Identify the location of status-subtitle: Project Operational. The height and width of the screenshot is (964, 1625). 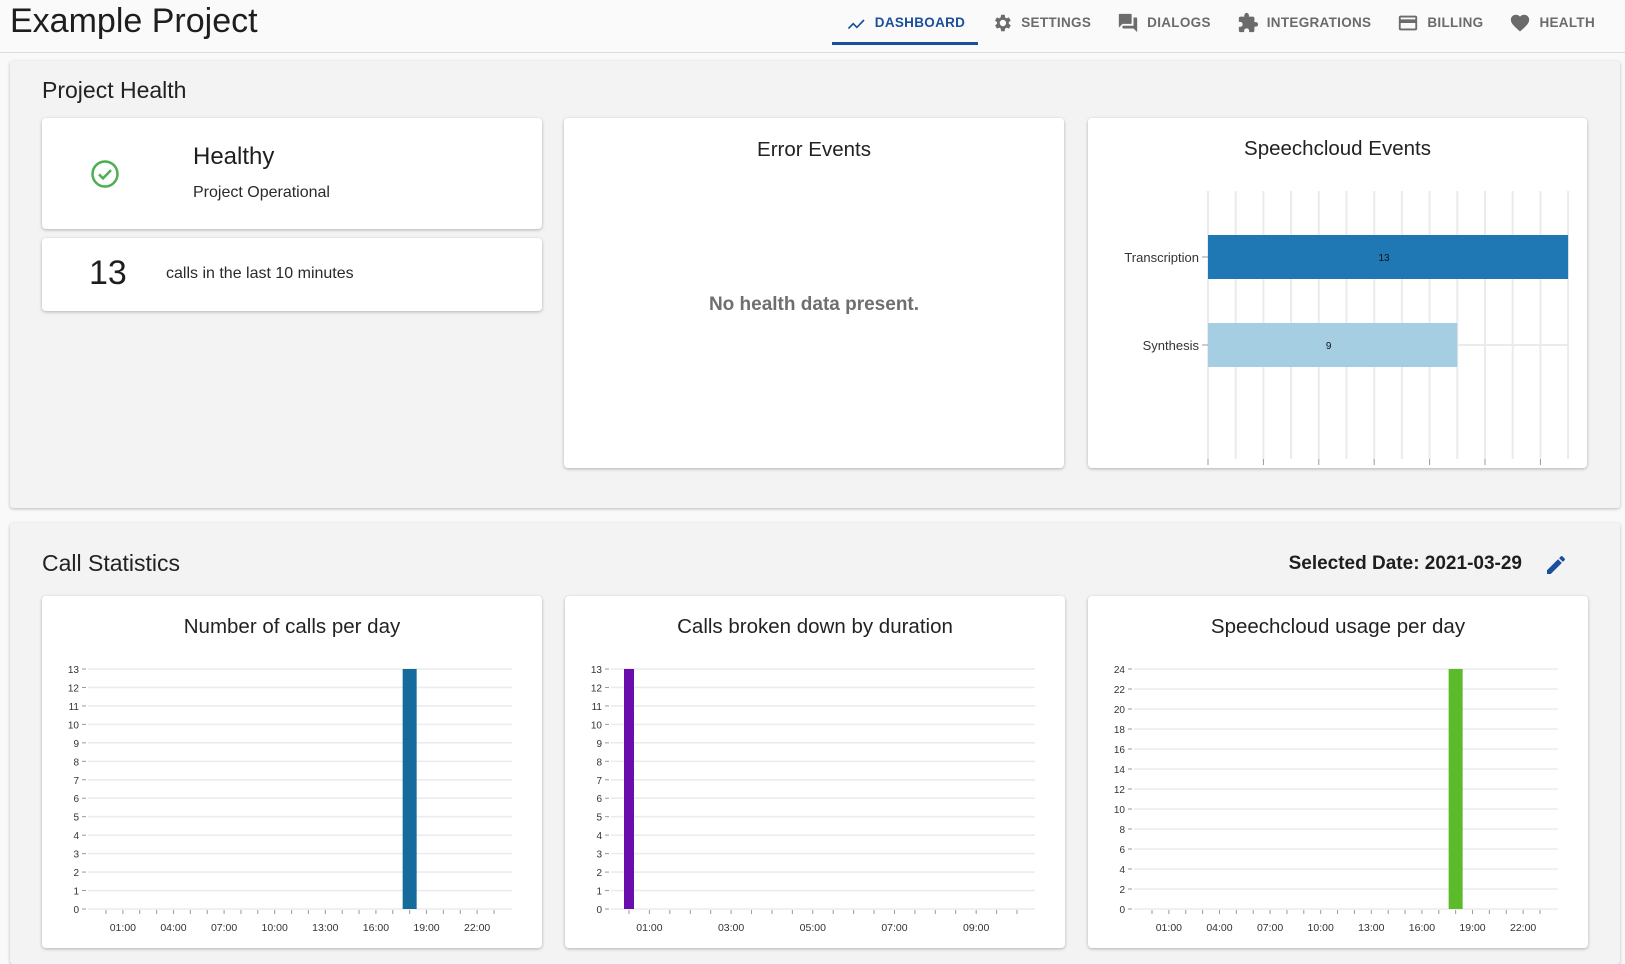
(261, 192).